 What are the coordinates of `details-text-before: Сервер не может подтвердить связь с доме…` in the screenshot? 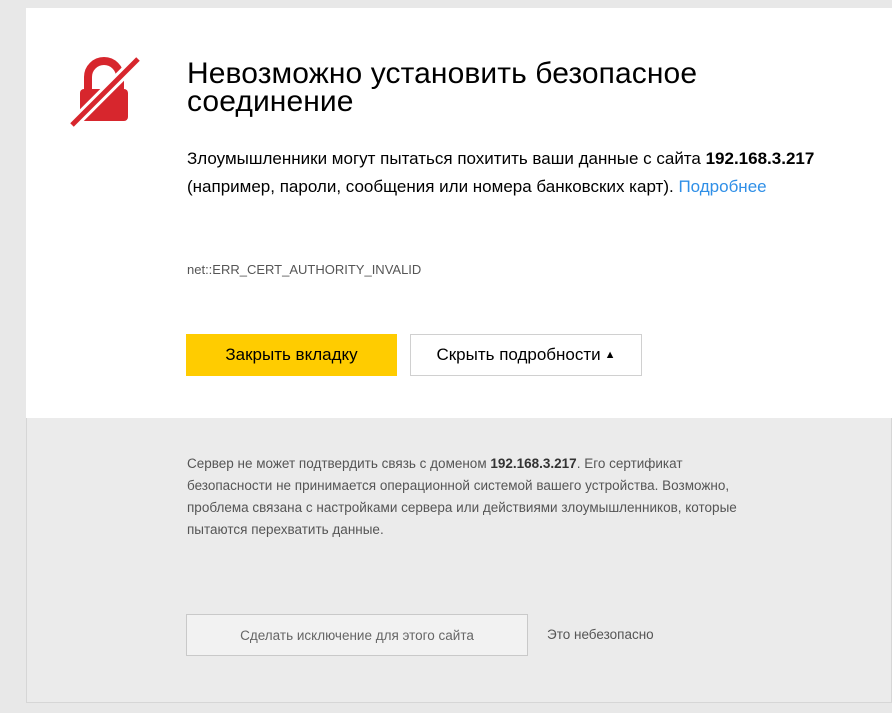 It's located at (339, 463).